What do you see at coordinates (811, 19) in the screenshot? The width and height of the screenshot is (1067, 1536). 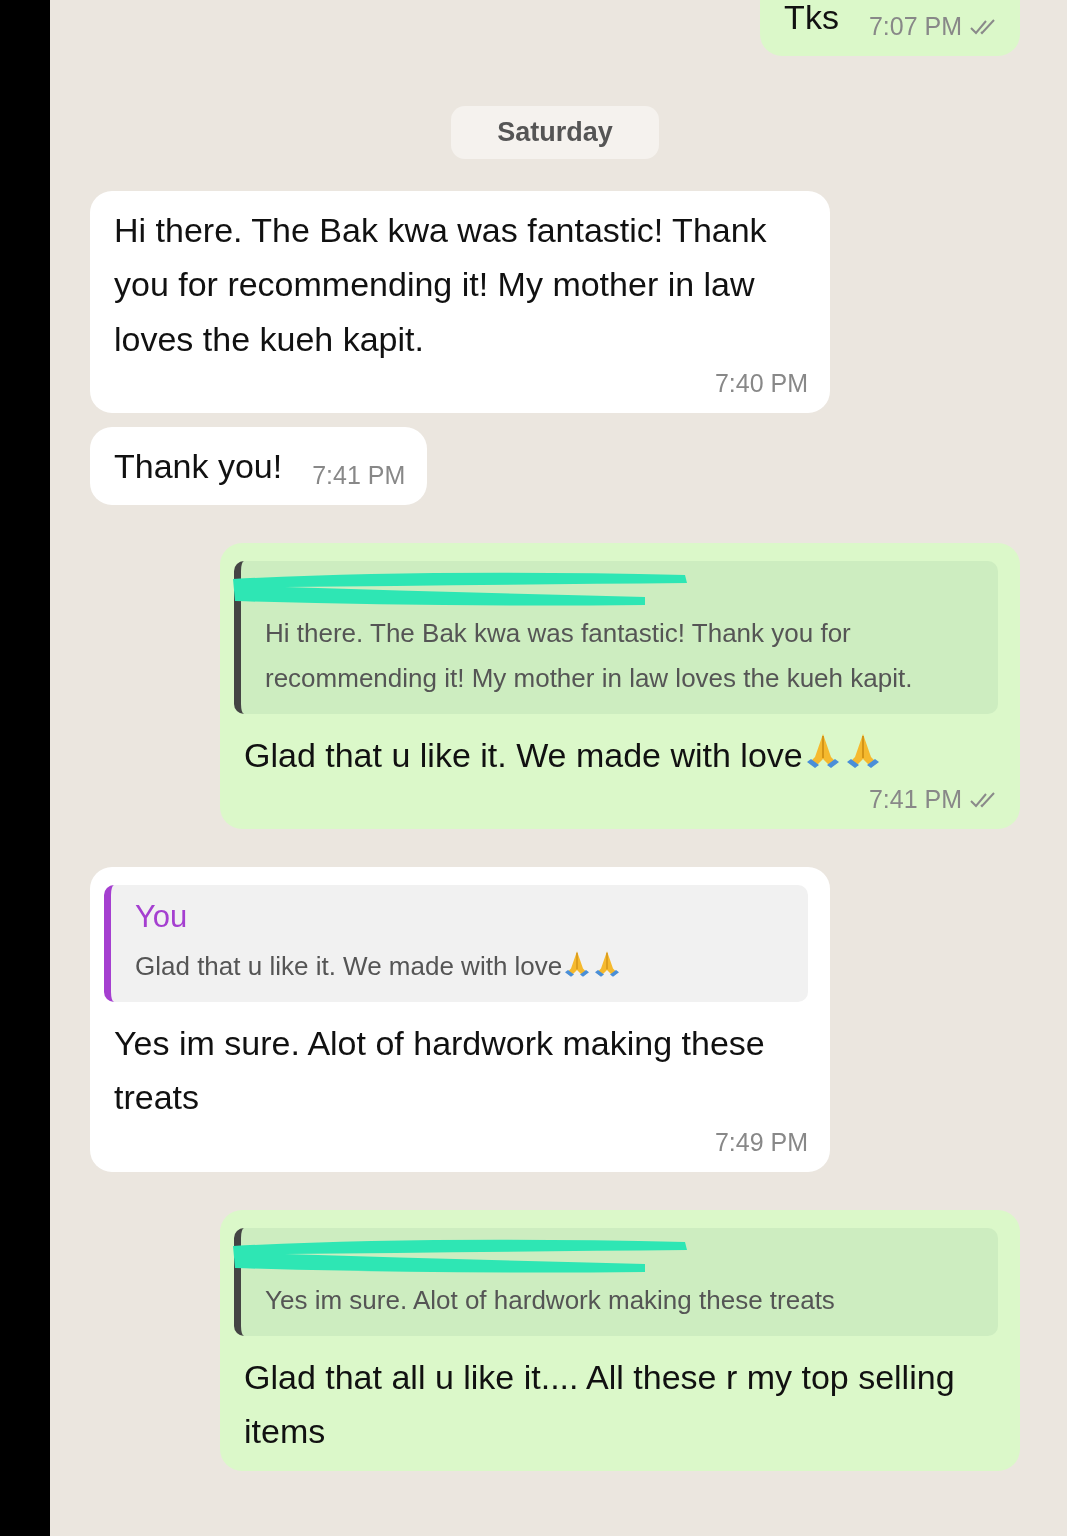 I see `message-text: Tks` at bounding box center [811, 19].